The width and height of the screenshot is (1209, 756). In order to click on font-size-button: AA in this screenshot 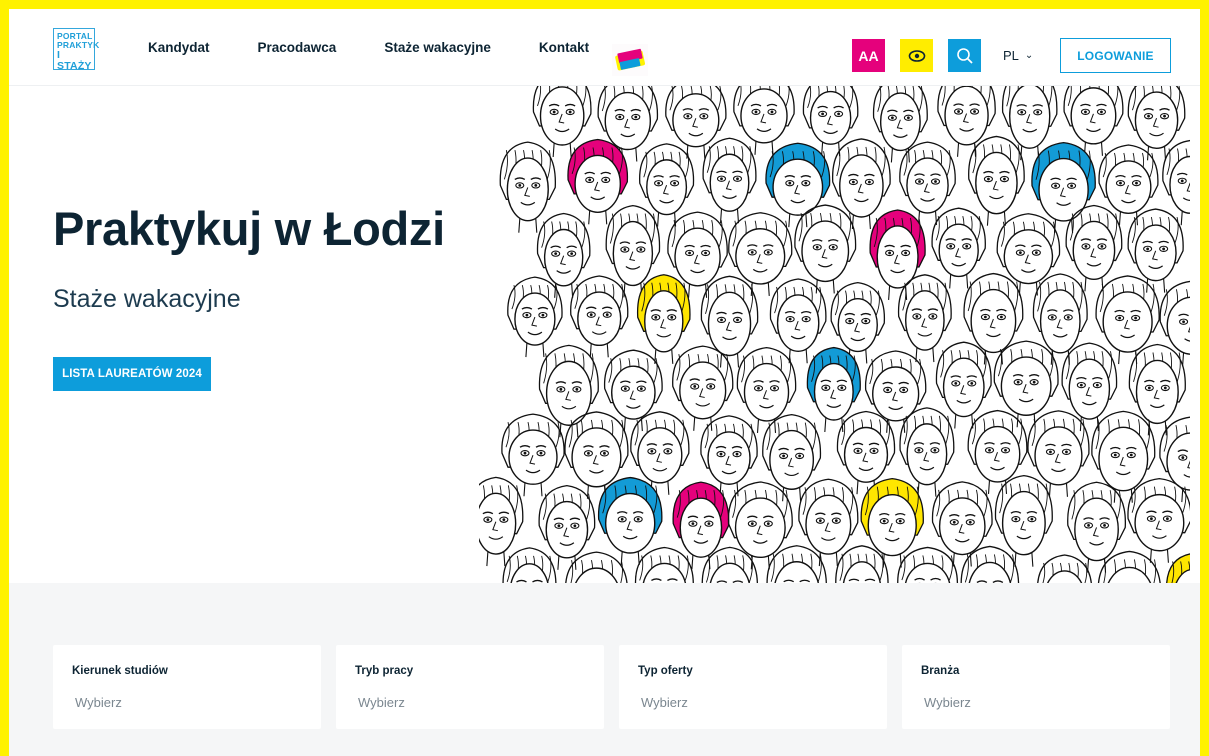, I will do `click(868, 55)`.